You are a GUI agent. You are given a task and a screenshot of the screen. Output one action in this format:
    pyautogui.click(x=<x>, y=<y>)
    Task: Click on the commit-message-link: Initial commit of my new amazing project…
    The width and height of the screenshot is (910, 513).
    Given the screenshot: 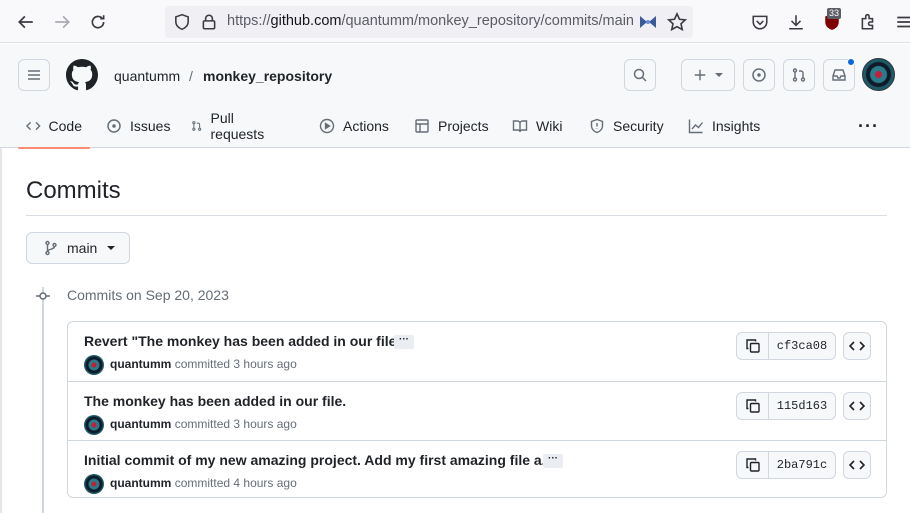 What is the action you would take?
    pyautogui.click(x=318, y=460)
    